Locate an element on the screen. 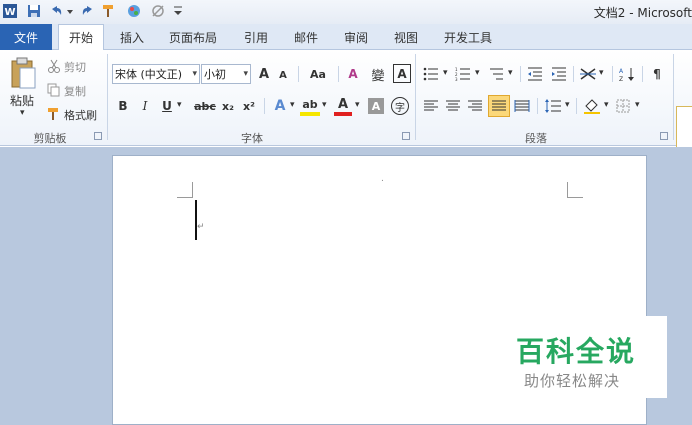  borders-icon is located at coordinates (623, 106).